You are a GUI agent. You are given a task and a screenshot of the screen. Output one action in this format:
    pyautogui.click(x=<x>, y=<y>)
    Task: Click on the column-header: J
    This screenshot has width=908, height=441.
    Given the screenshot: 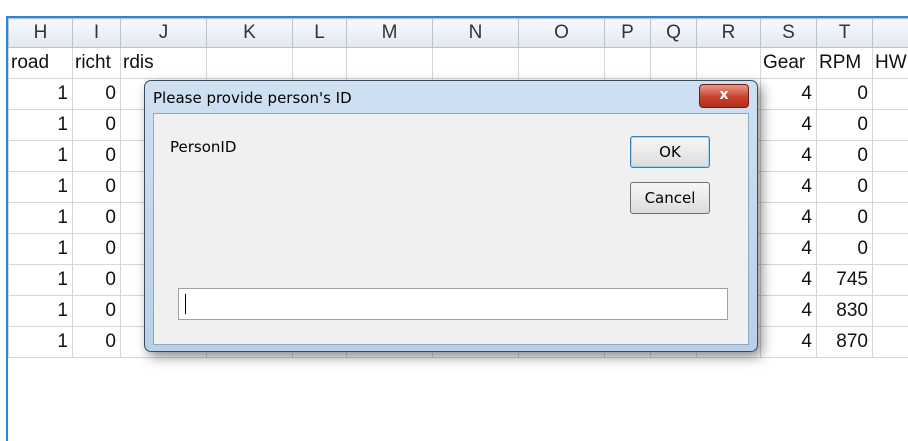 What is the action you would take?
    pyautogui.click(x=164, y=33)
    